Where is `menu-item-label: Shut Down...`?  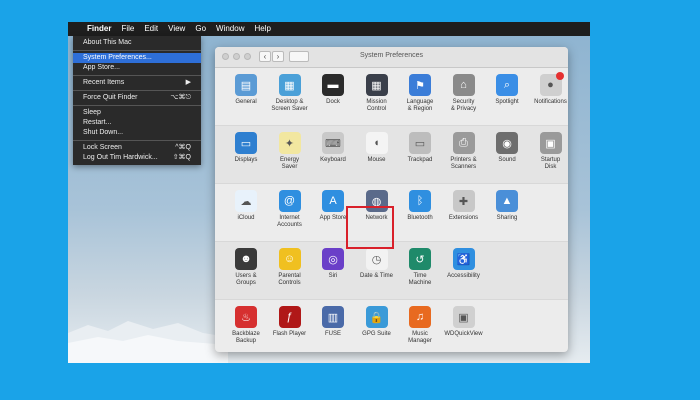 menu-item-label: Shut Down... is located at coordinates (103, 132).